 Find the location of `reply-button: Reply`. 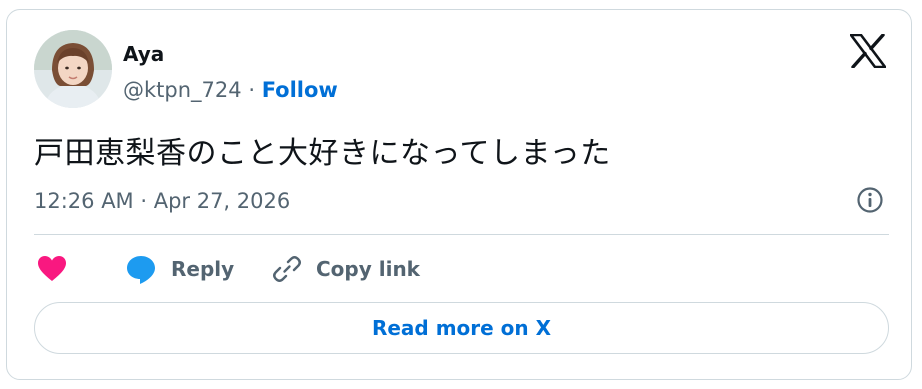

reply-button: Reply is located at coordinates (179, 269).